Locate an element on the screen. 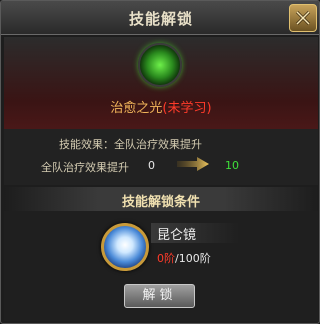  item-name: 昆仑镜 is located at coordinates (177, 235).